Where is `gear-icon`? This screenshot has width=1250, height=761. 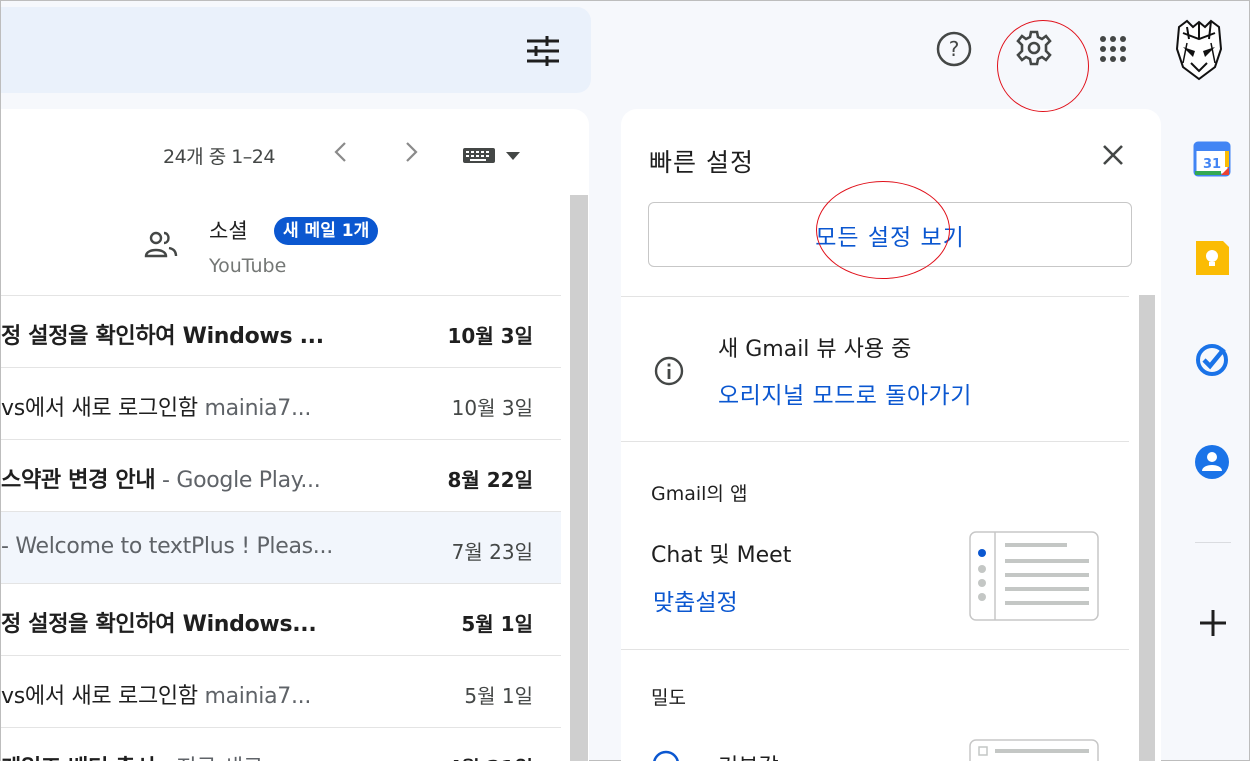
gear-icon is located at coordinates (1034, 48).